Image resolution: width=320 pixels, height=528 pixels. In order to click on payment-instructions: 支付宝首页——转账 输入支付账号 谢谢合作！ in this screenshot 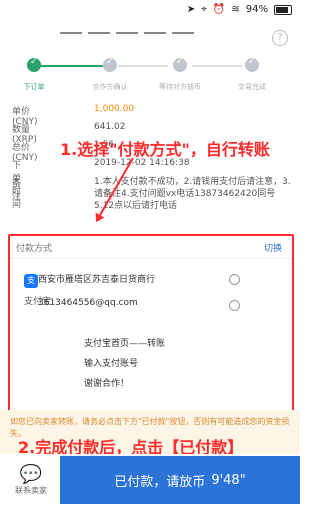, I will do `click(124, 364)`.